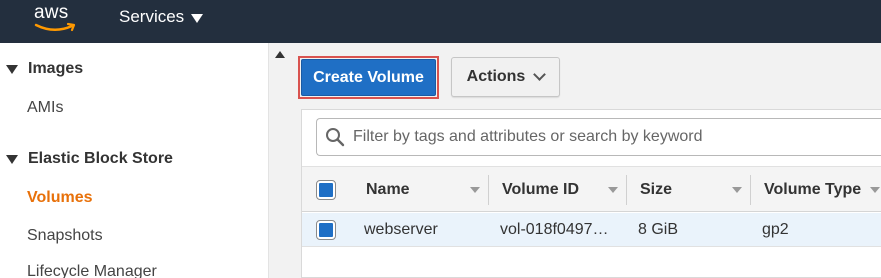 Image resolution: width=881 pixels, height=278 pixels. What do you see at coordinates (613, 137) in the screenshot?
I see `search-input` at bounding box center [613, 137].